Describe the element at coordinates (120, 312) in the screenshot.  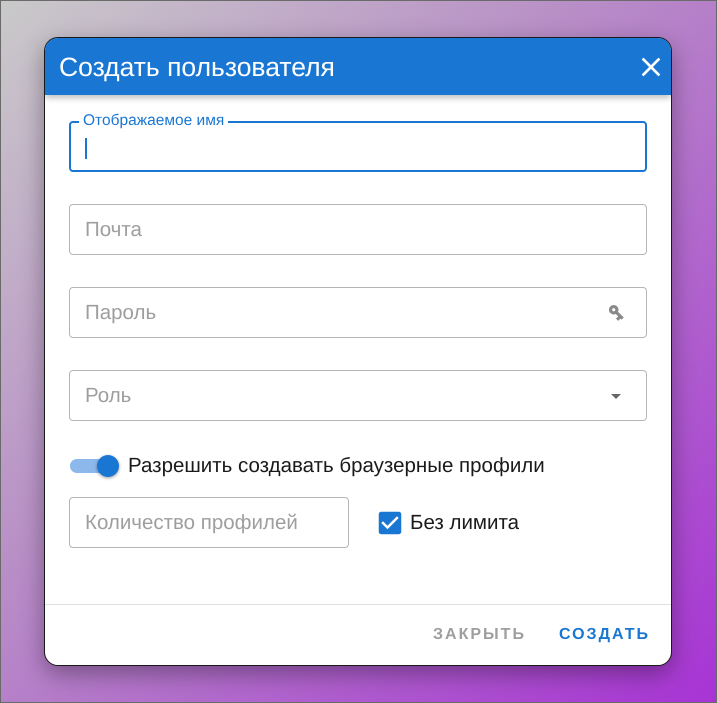
I see `field-label: Пароль` at that location.